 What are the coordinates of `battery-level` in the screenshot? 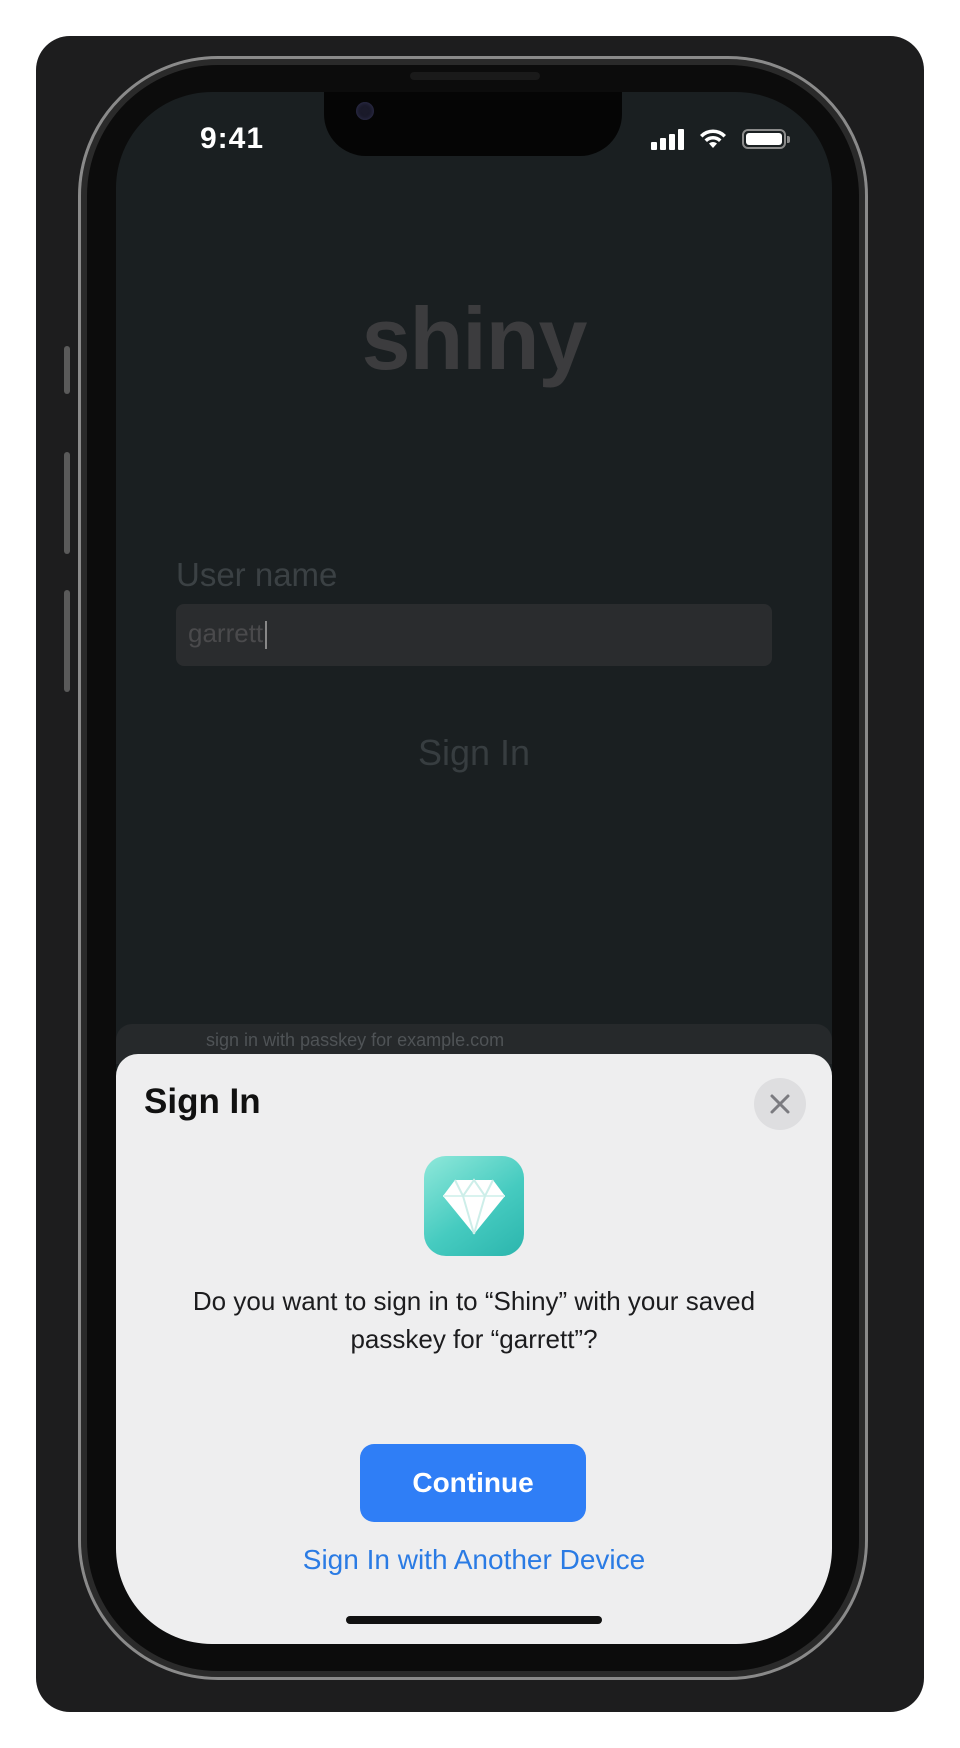 It's located at (764, 139).